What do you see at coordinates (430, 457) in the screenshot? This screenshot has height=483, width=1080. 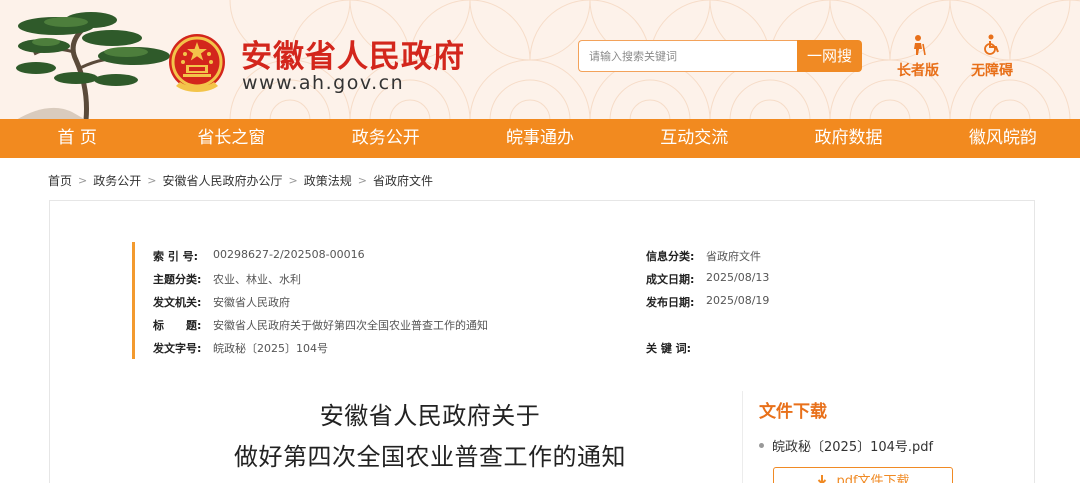 I see `document-title-line: 做好第四次全国农业普查工作的通知` at bounding box center [430, 457].